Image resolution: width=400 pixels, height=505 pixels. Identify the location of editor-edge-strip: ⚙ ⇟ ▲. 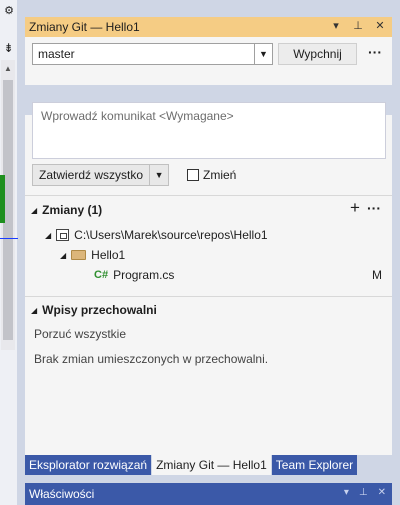
(9, 252).